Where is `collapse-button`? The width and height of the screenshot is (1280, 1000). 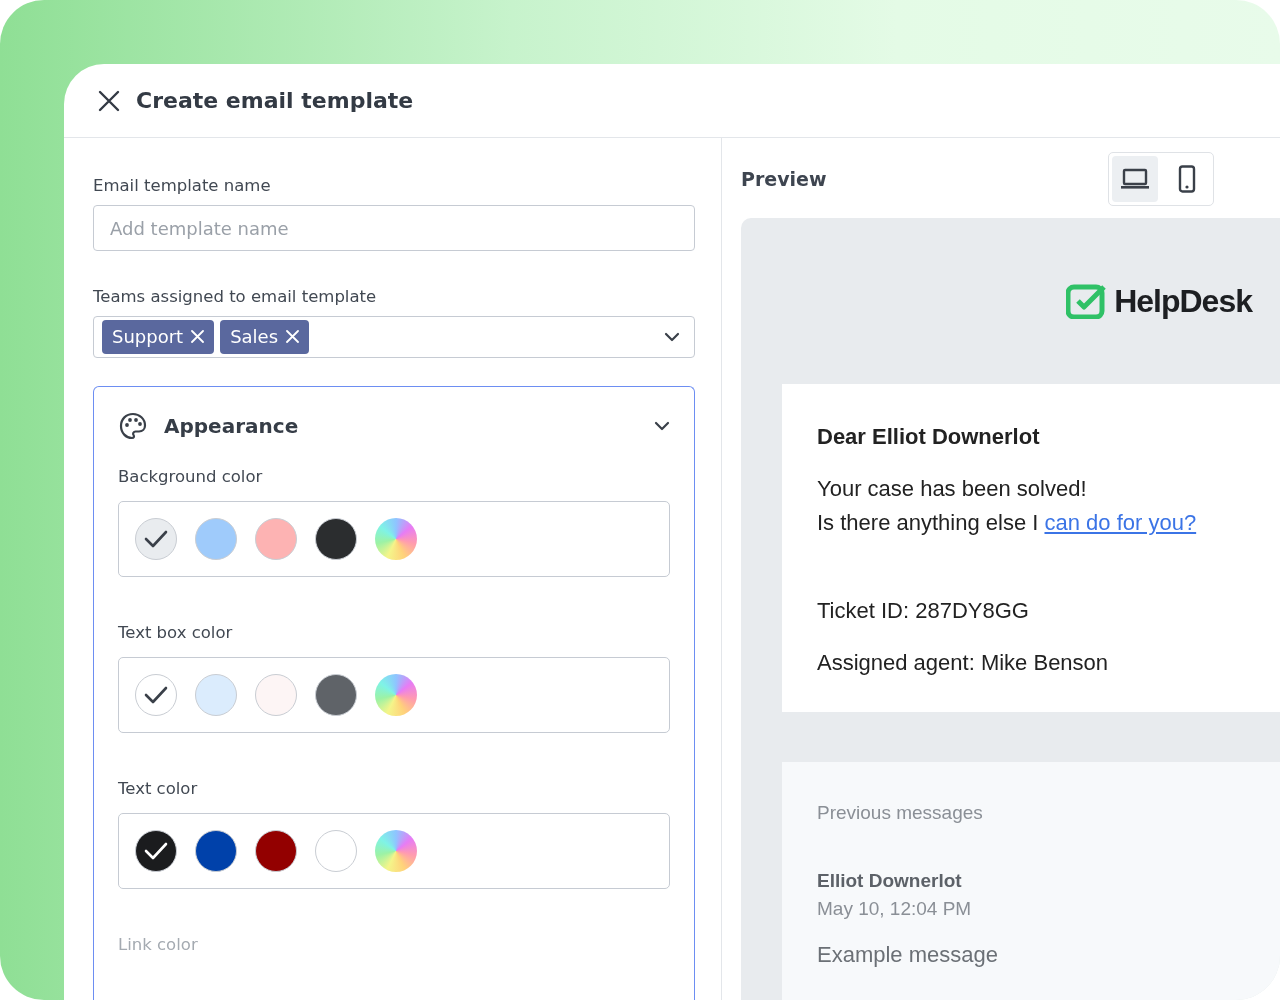 collapse-button is located at coordinates (662, 426).